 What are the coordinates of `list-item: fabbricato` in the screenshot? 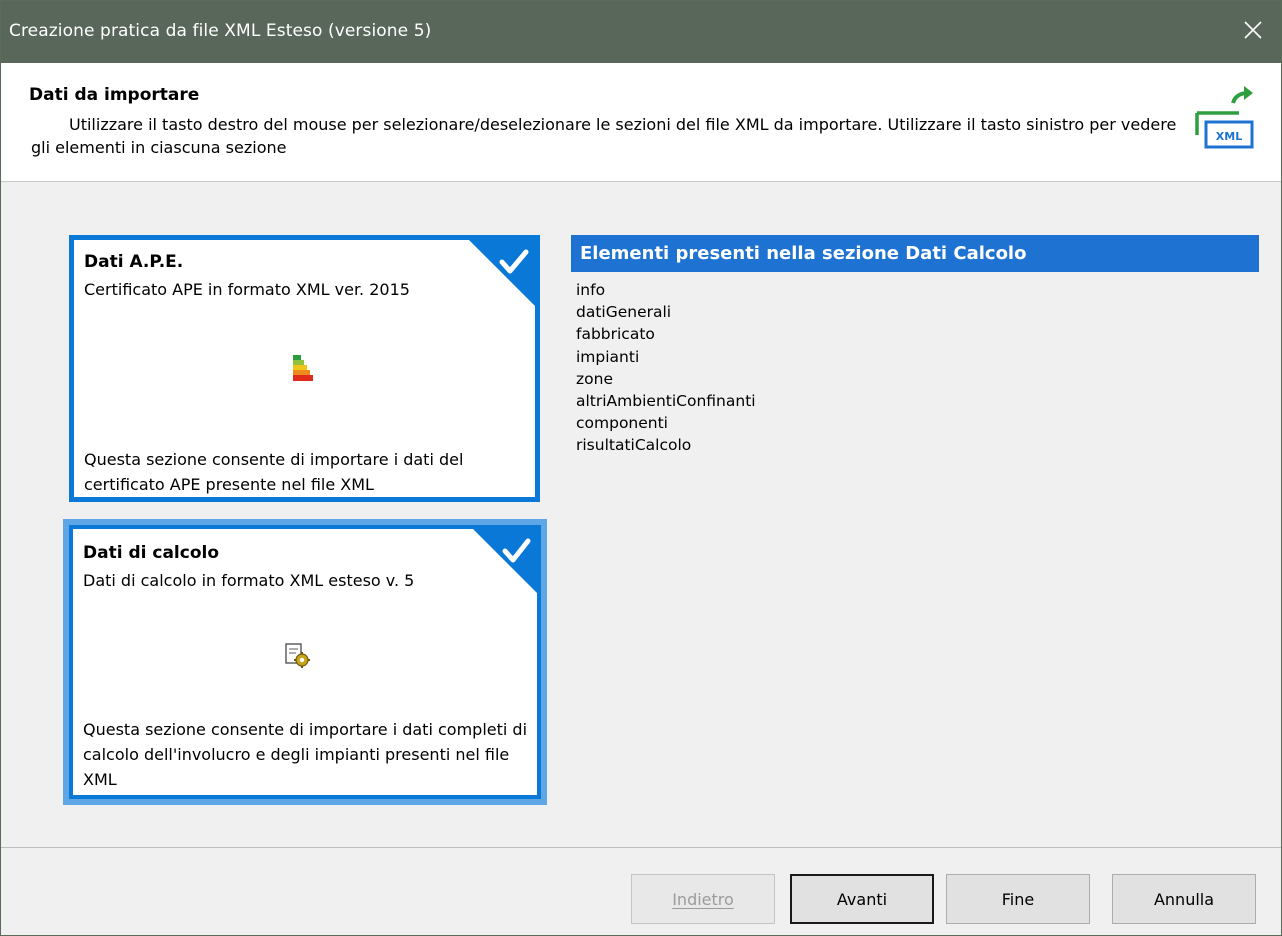 It's located at (666, 334).